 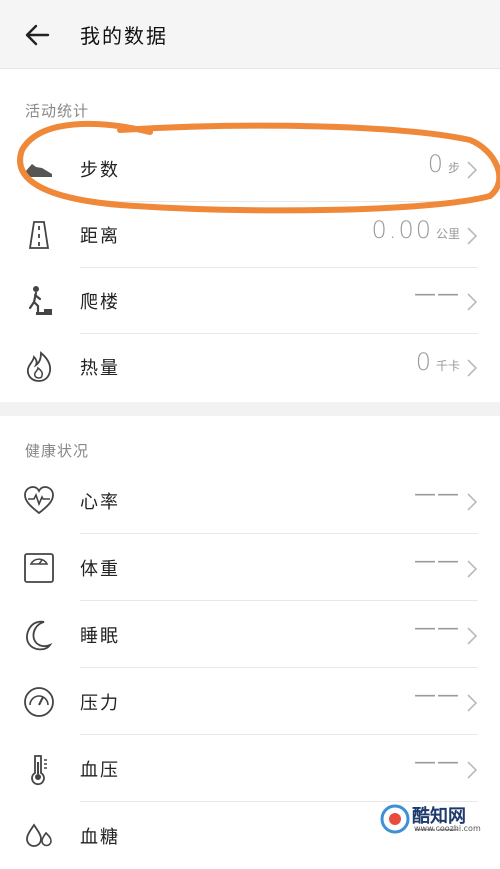 What do you see at coordinates (57, 451) in the screenshot?
I see `section-label-health: 健康状况` at bounding box center [57, 451].